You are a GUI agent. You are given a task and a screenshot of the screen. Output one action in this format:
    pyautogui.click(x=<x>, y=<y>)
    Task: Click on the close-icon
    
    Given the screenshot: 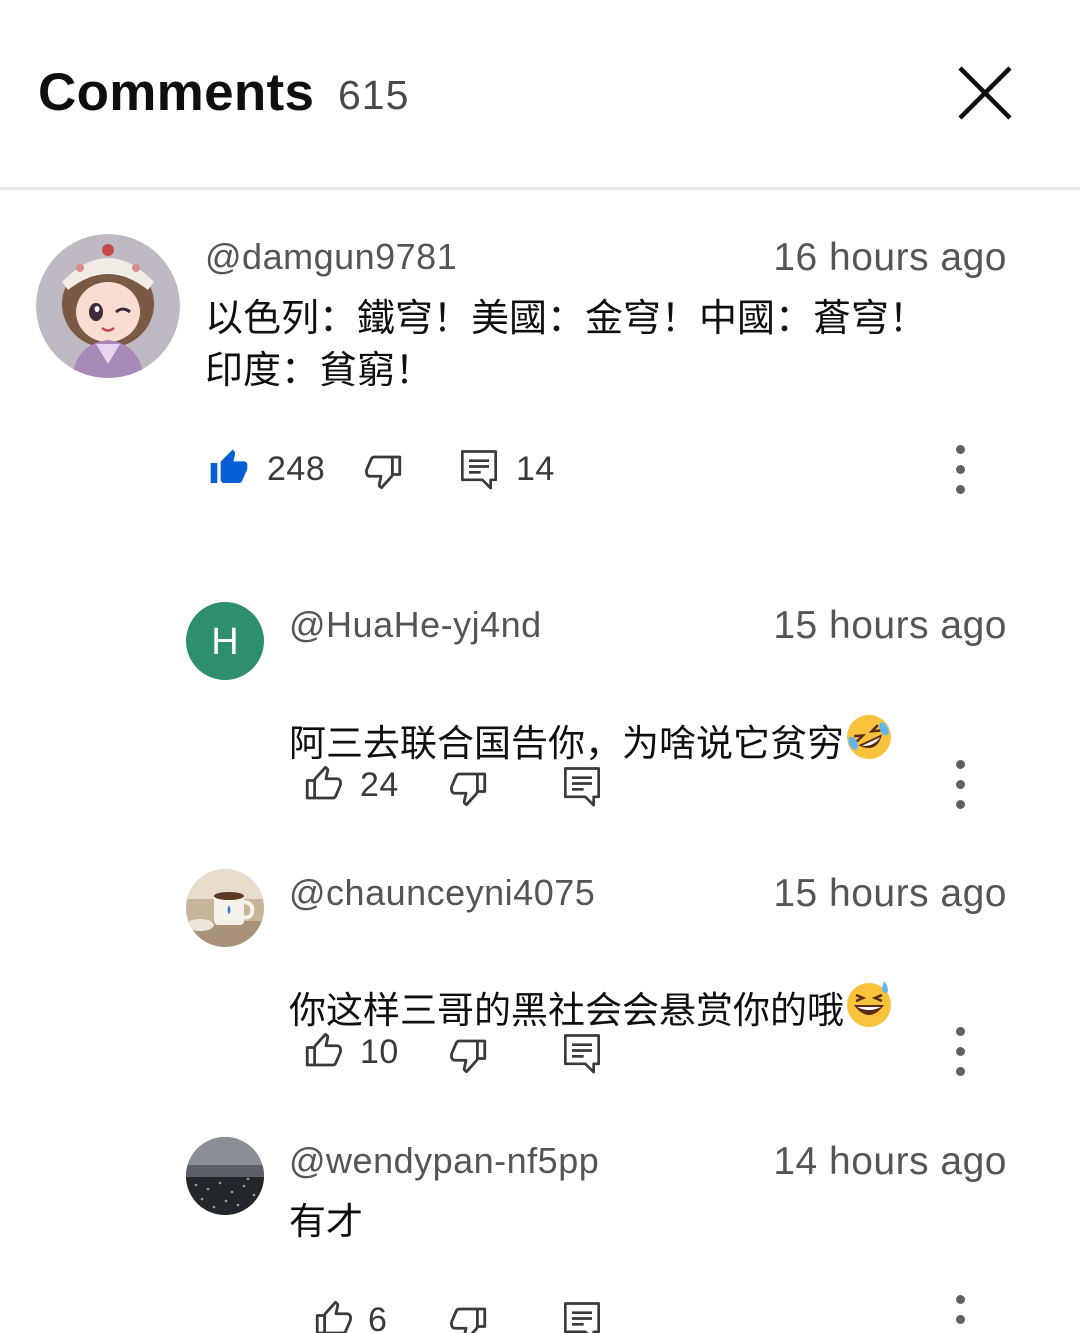 What is the action you would take?
    pyautogui.click(x=985, y=93)
    